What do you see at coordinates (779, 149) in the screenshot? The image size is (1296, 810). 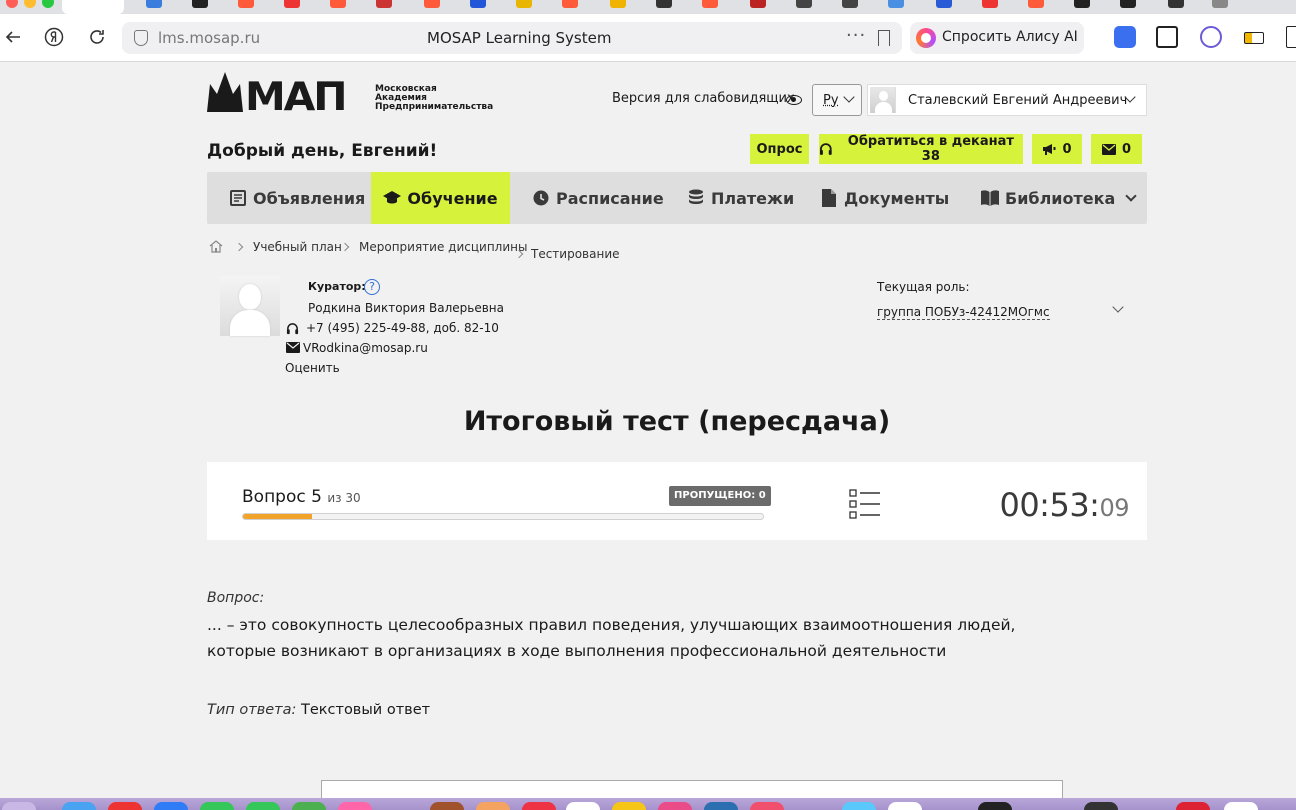 I see `survey-button: Опрос` at bounding box center [779, 149].